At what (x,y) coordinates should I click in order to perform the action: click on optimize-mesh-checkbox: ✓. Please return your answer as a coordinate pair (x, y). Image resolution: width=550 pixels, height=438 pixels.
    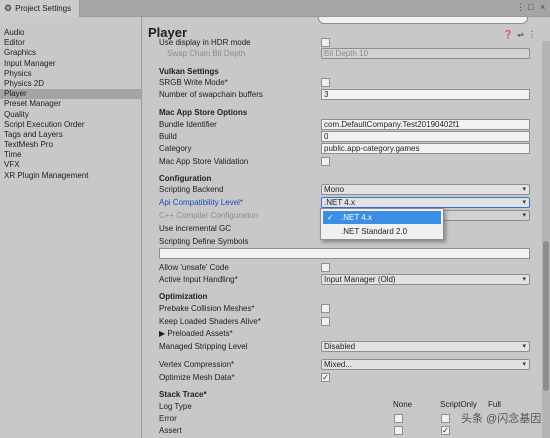
    Looking at the image, I should click on (325, 377).